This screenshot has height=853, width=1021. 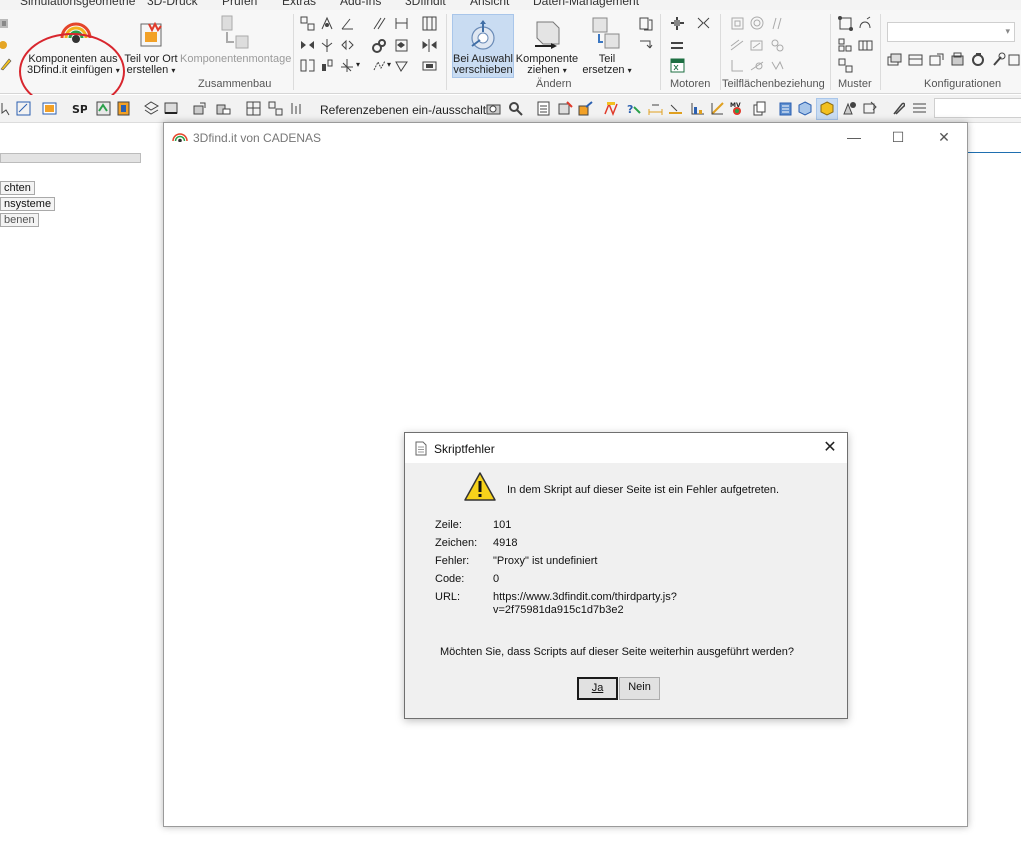 What do you see at coordinates (757, 65) in the screenshot?
I see `cam-icon` at bounding box center [757, 65].